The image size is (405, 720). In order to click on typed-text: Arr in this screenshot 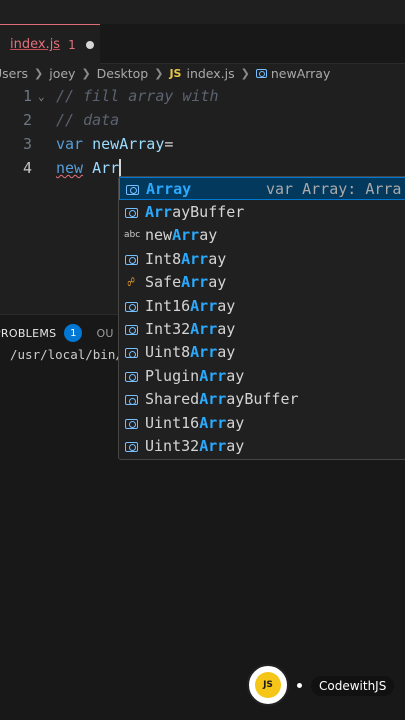, I will do `click(106, 167)`.